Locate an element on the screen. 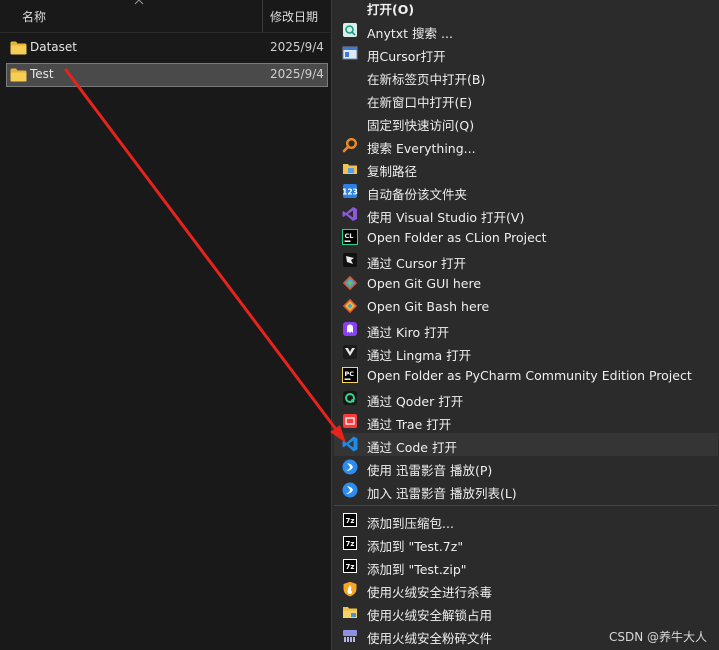  menu-item-label: 用Cursor打开 is located at coordinates (406, 56).